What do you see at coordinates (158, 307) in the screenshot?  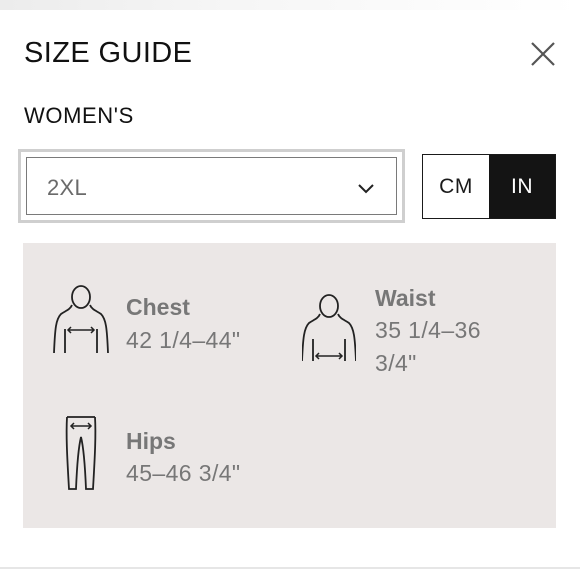 I see `measurement-label: Chest` at bounding box center [158, 307].